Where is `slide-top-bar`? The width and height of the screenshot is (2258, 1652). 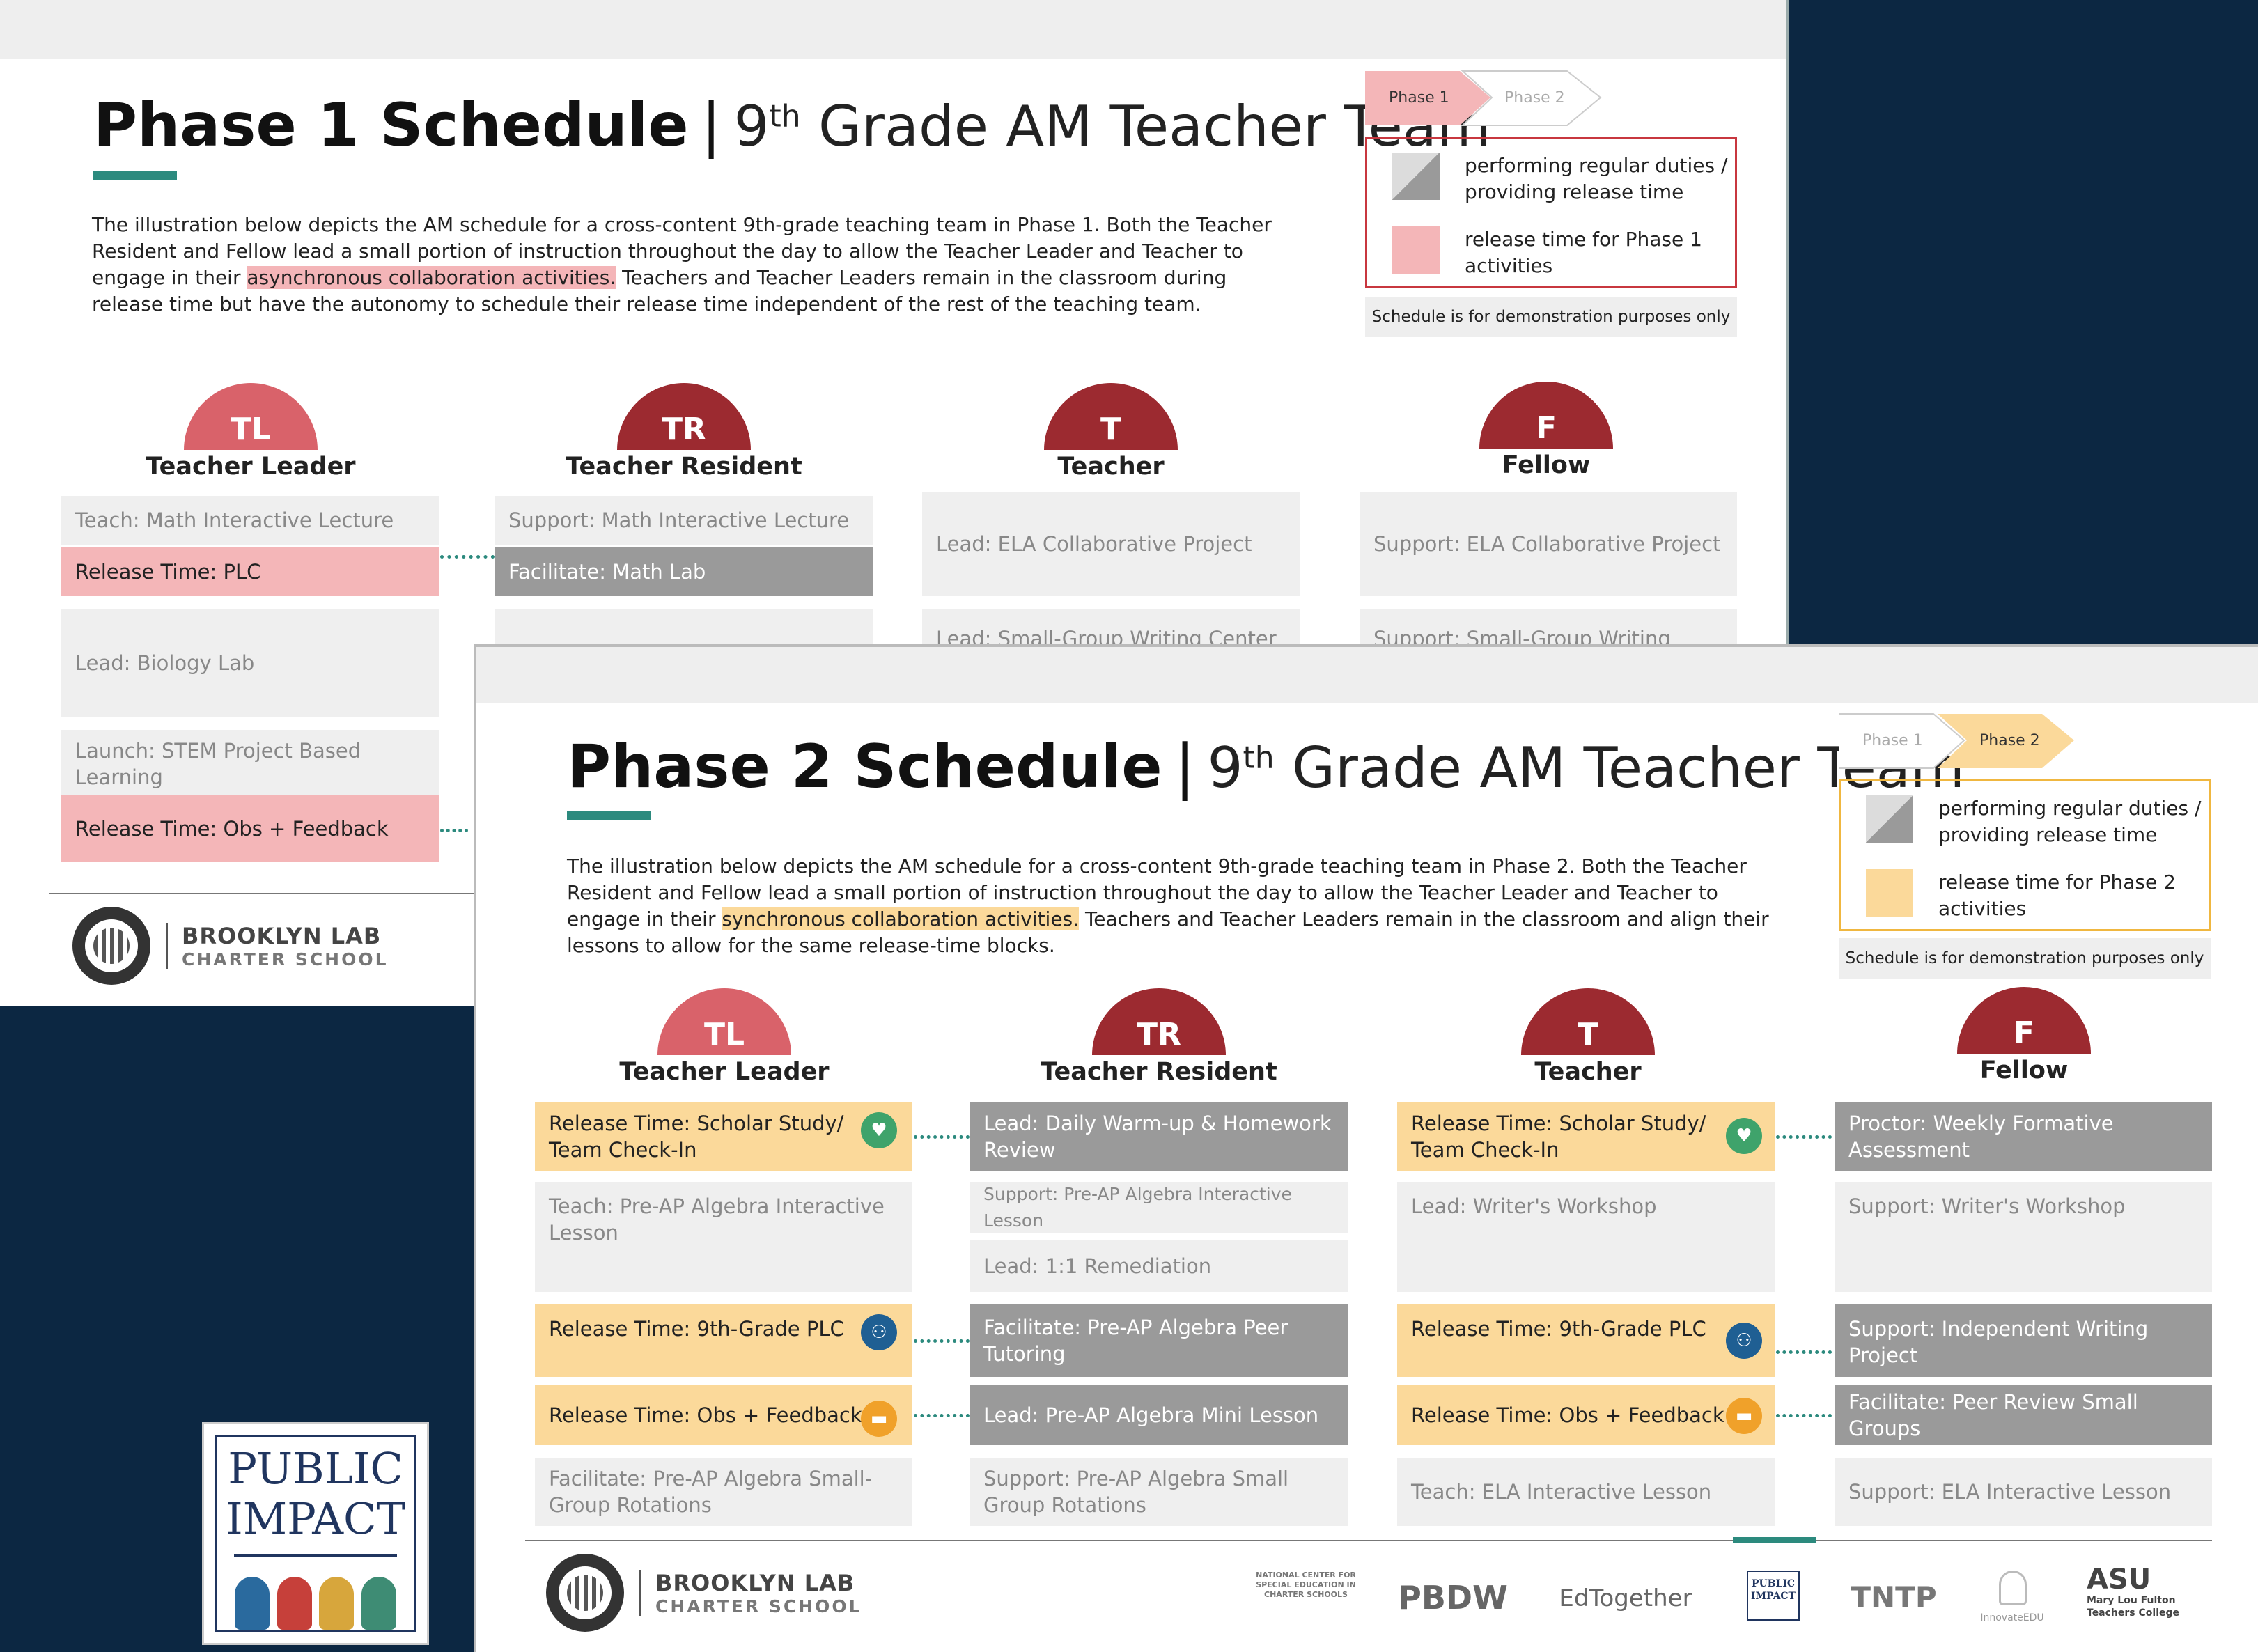
slide-top-bar is located at coordinates (893, 30).